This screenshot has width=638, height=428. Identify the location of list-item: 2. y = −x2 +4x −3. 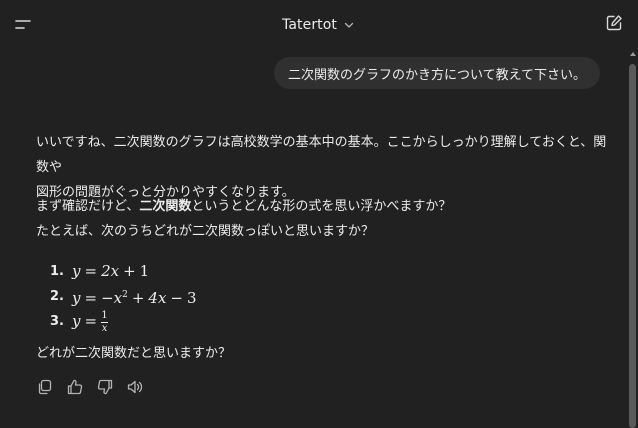
(322, 296).